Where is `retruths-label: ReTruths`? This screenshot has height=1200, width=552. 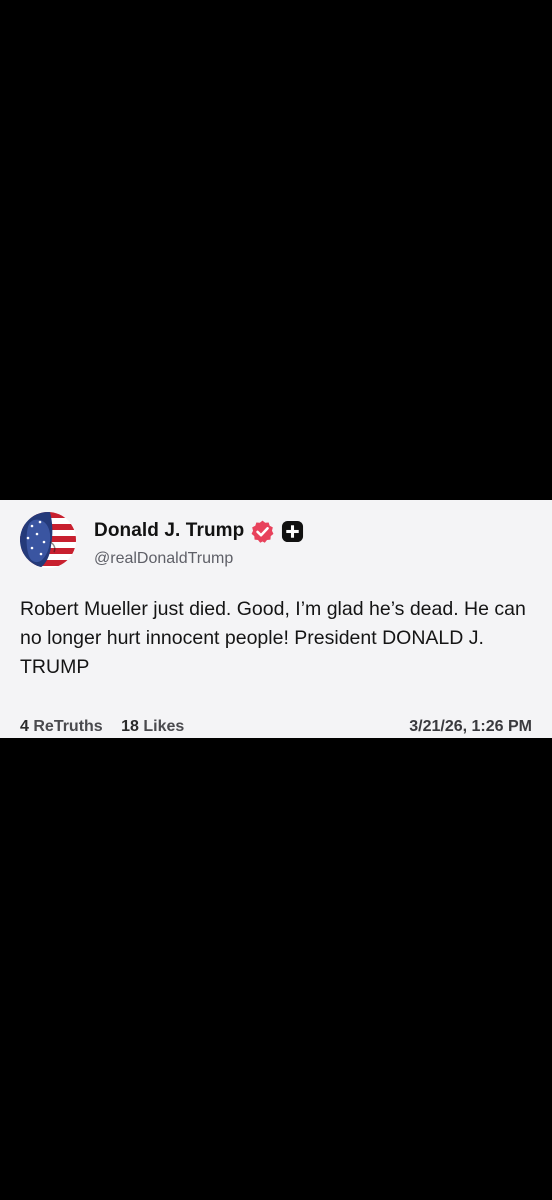 retruths-label: ReTruths is located at coordinates (68, 726).